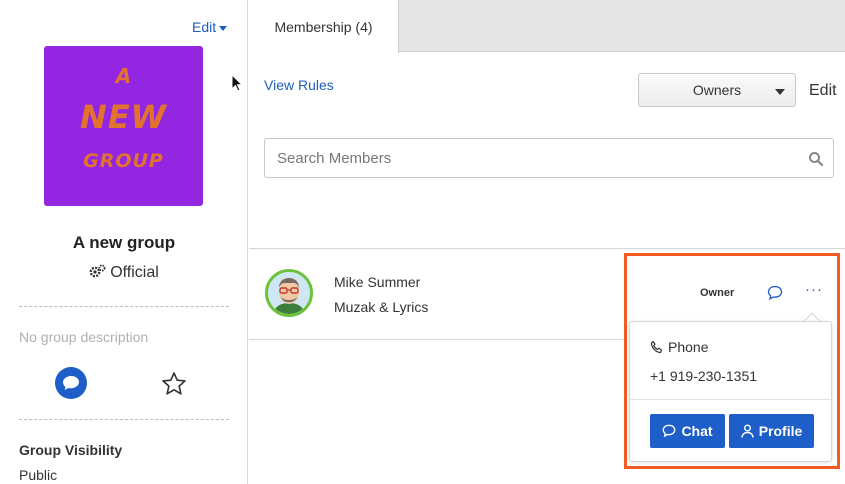 The height and width of the screenshot is (484, 845). Describe the element at coordinates (823, 91) in the screenshot. I see `membership-edit-button: Edit` at that location.